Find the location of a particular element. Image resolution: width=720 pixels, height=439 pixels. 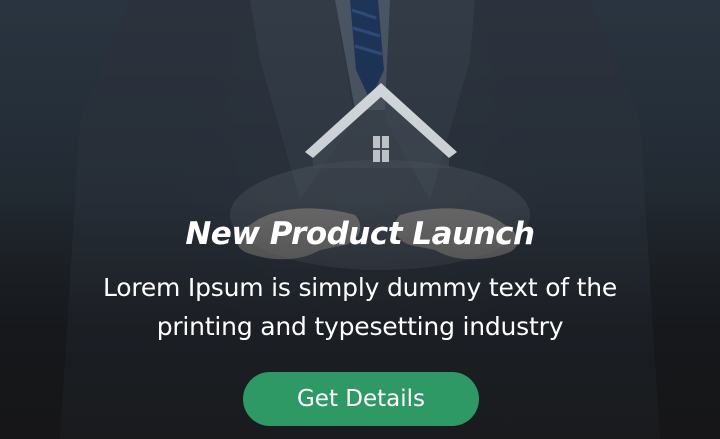

get-details-button: Get Details is located at coordinates (361, 399).